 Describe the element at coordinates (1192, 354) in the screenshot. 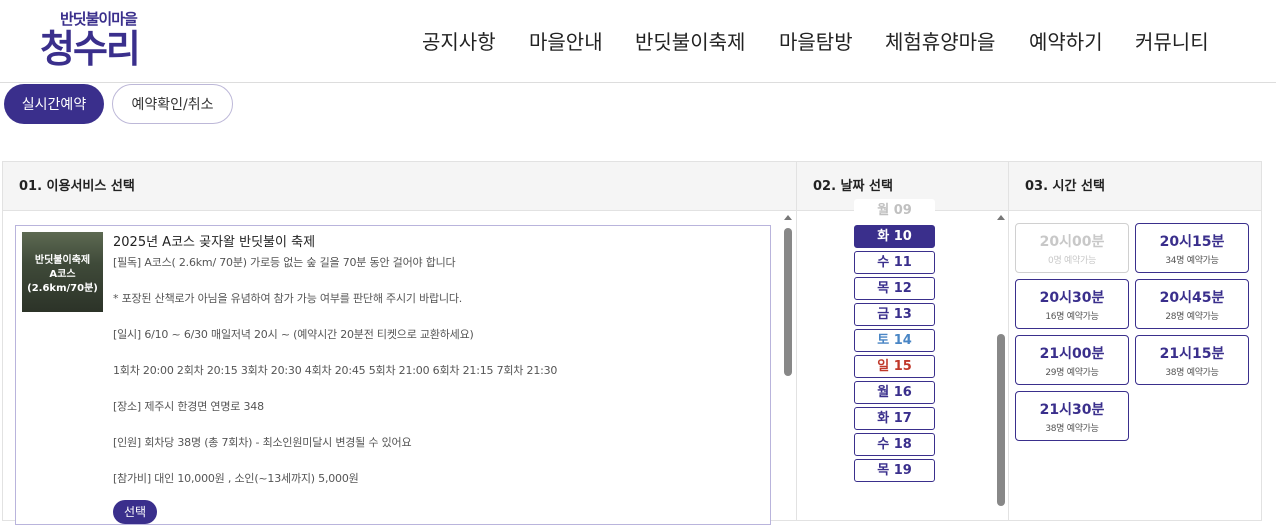

I see `time-slot-time: 21시15분` at that location.